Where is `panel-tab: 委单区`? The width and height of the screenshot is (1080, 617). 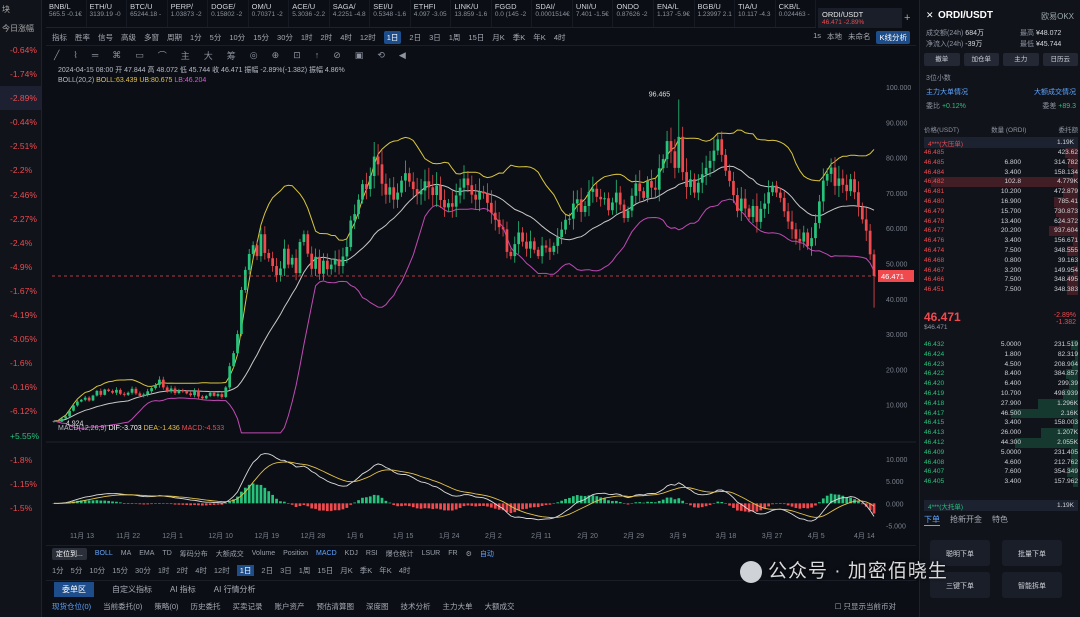
panel-tab: 委单区 is located at coordinates (74, 589).